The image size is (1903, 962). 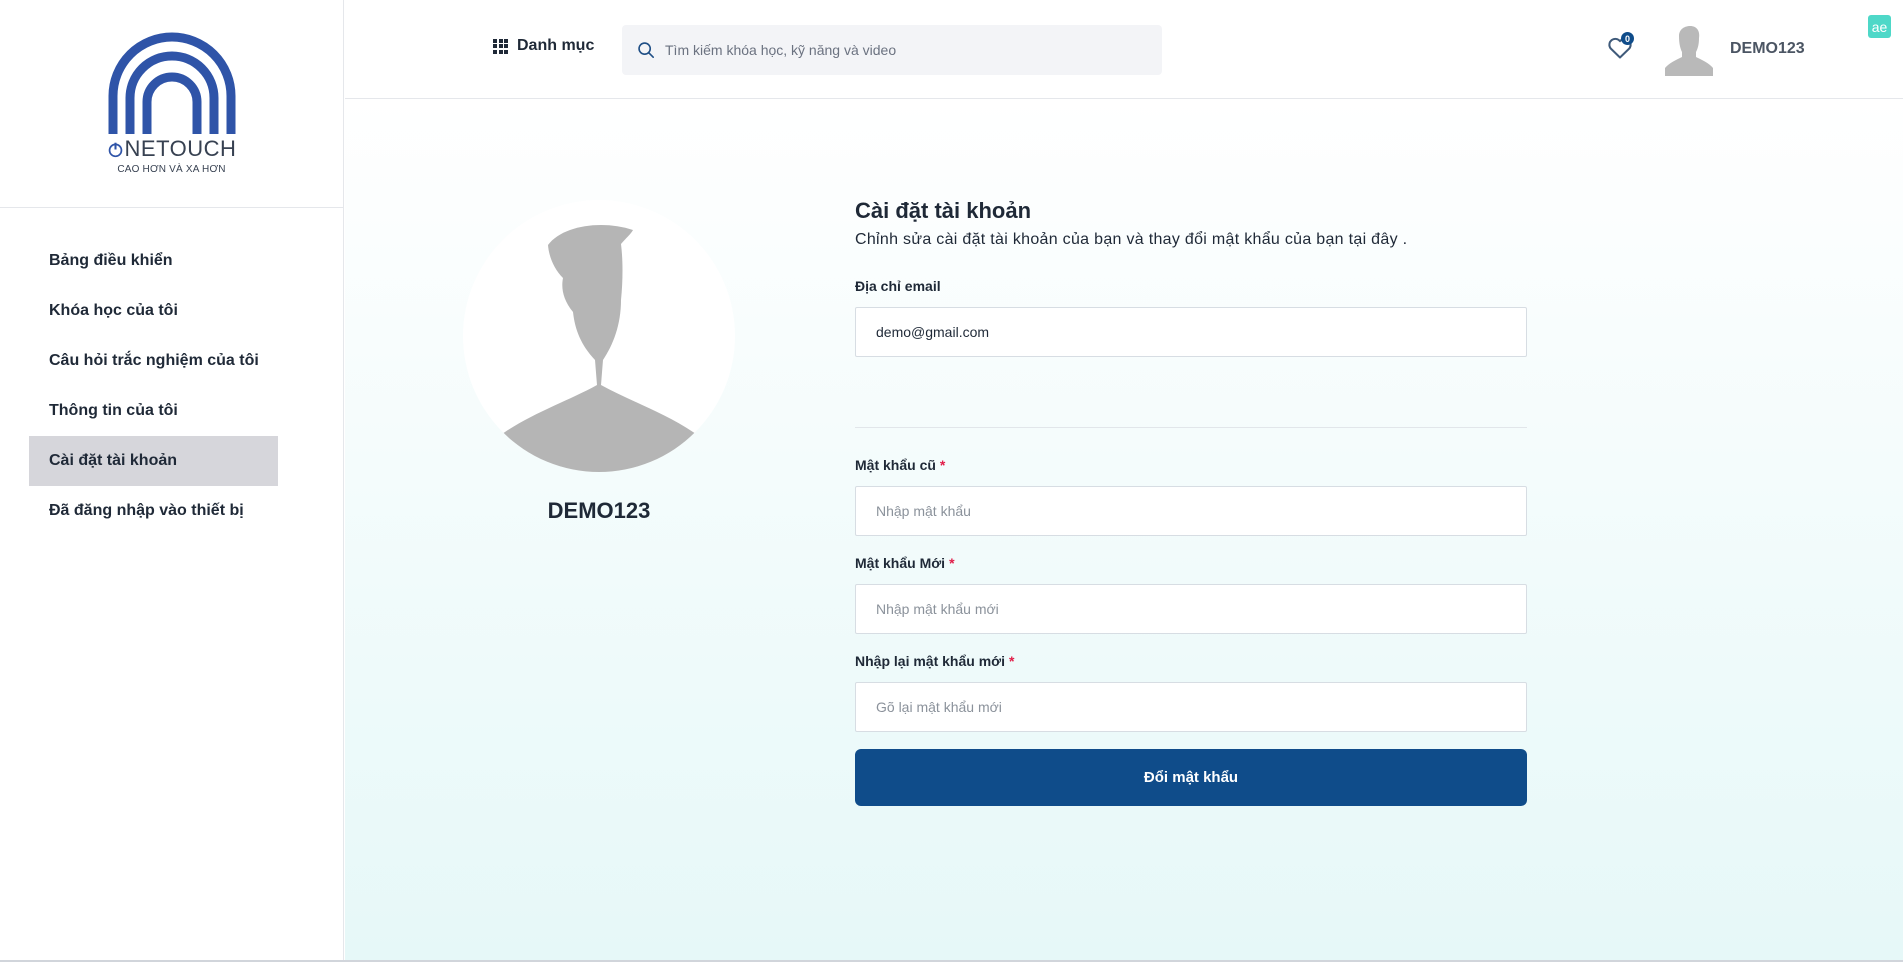 I want to click on extension-icon: ae, so click(x=1879, y=26).